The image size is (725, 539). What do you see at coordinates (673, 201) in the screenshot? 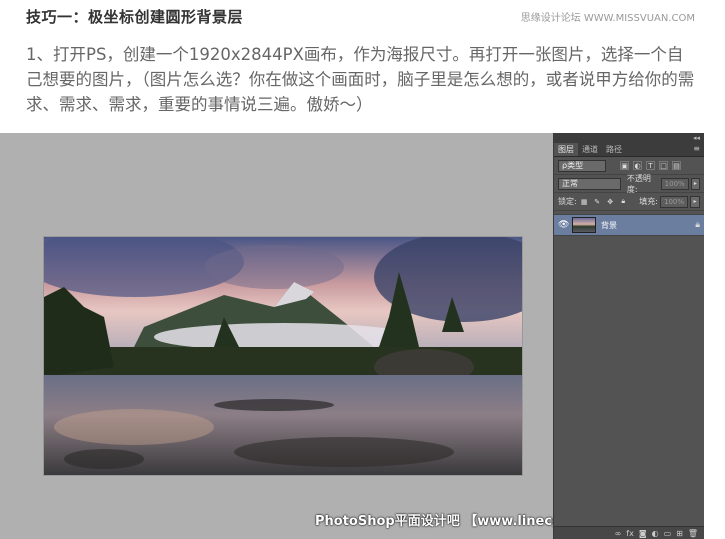
I see `fill-input: 100%` at bounding box center [673, 201].